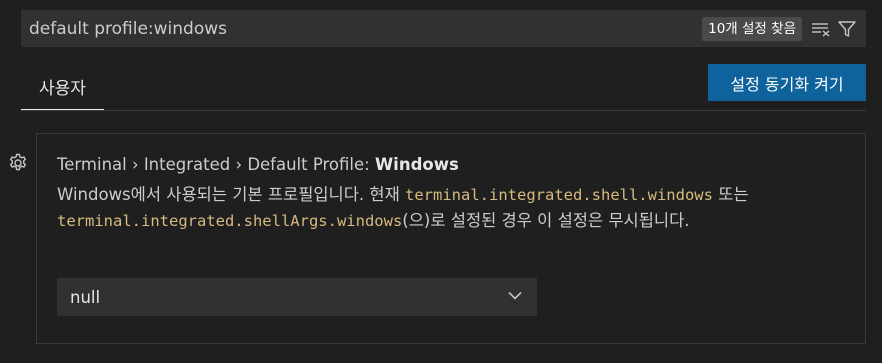 This screenshot has width=882, height=363. Describe the element at coordinates (847, 29) in the screenshot. I see `filter-icon` at that location.